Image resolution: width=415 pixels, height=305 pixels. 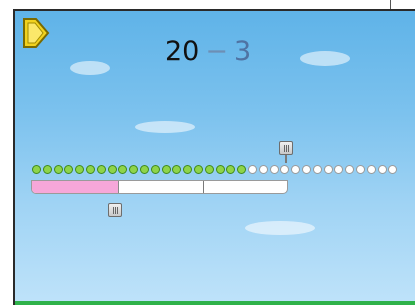 What do you see at coordinates (215, 303) in the screenshot?
I see `ground-strip` at bounding box center [215, 303].